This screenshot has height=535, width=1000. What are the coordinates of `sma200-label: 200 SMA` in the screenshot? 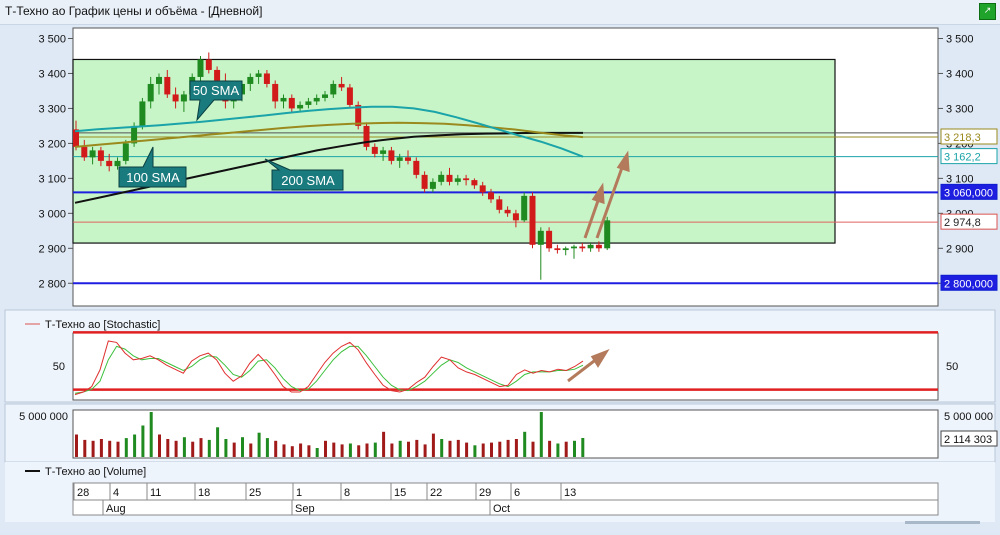 It's located at (308, 180).